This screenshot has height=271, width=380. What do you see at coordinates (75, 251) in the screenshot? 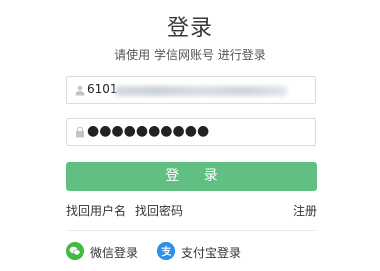
I see `wechat-icon` at bounding box center [75, 251].